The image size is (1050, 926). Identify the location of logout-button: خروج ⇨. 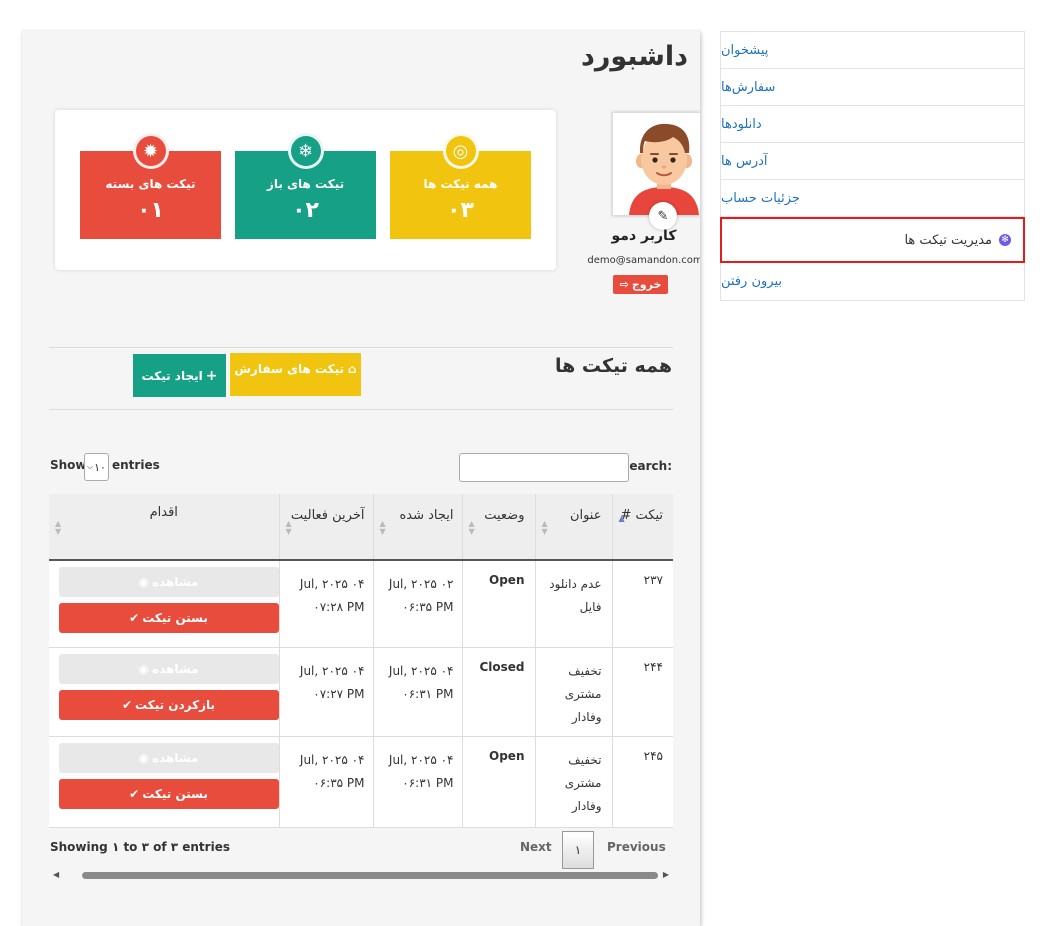
(640, 284).